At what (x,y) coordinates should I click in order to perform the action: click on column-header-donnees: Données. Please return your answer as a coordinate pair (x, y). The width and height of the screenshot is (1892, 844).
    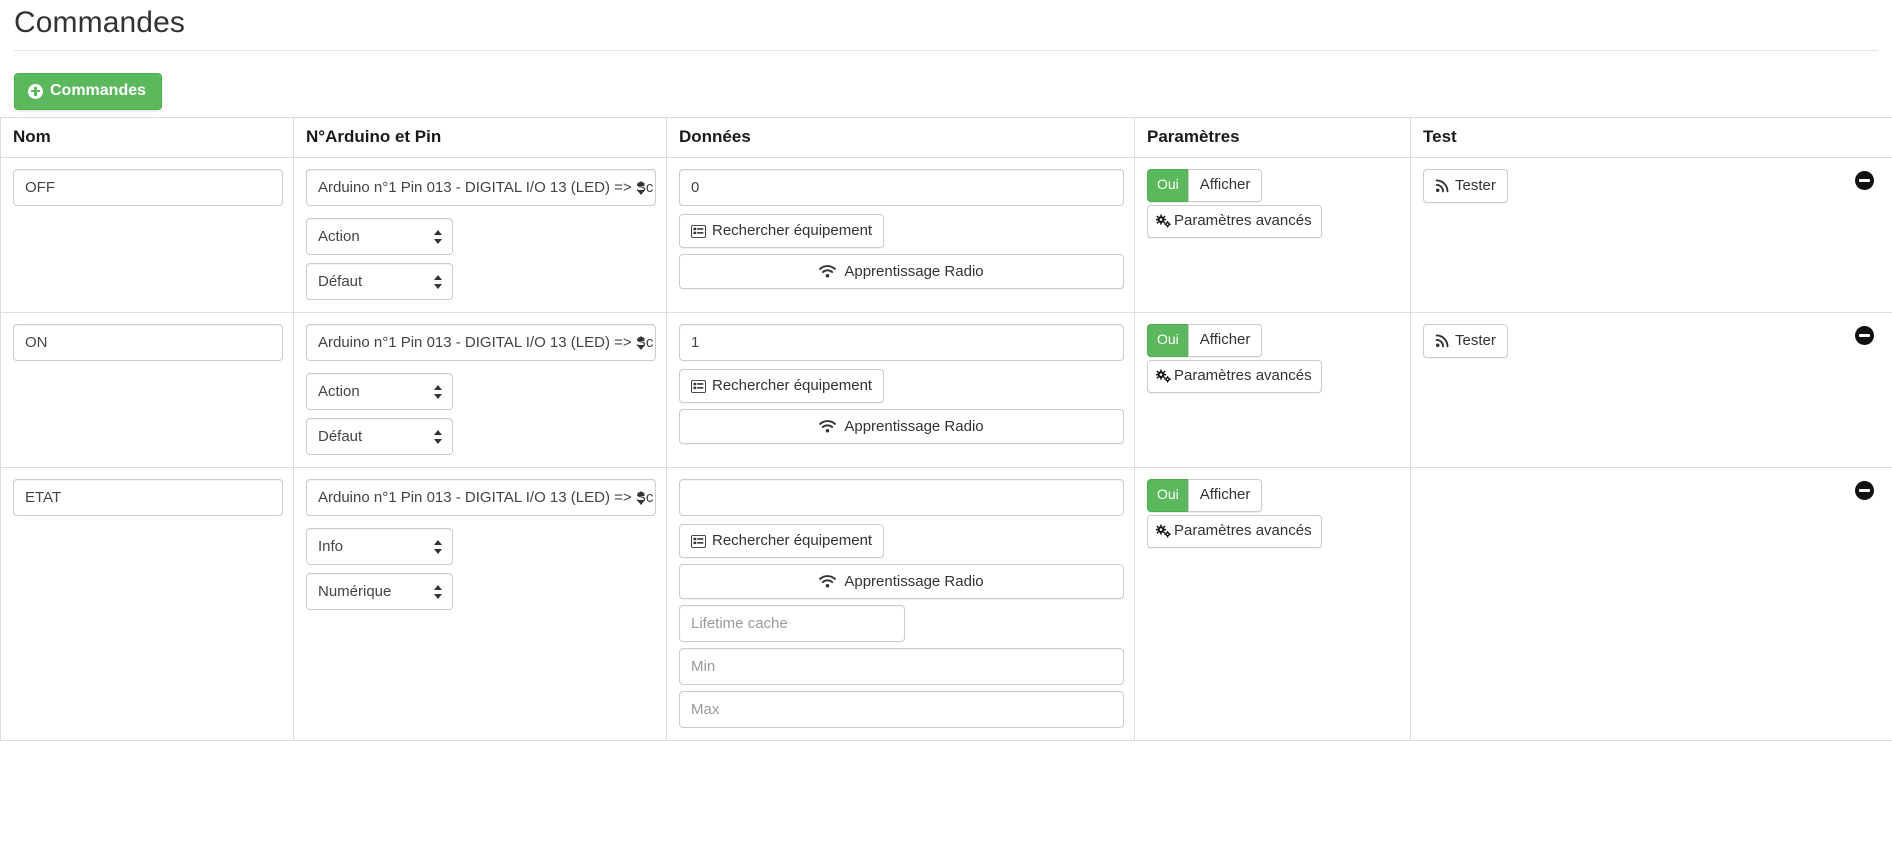
    Looking at the image, I should click on (900, 137).